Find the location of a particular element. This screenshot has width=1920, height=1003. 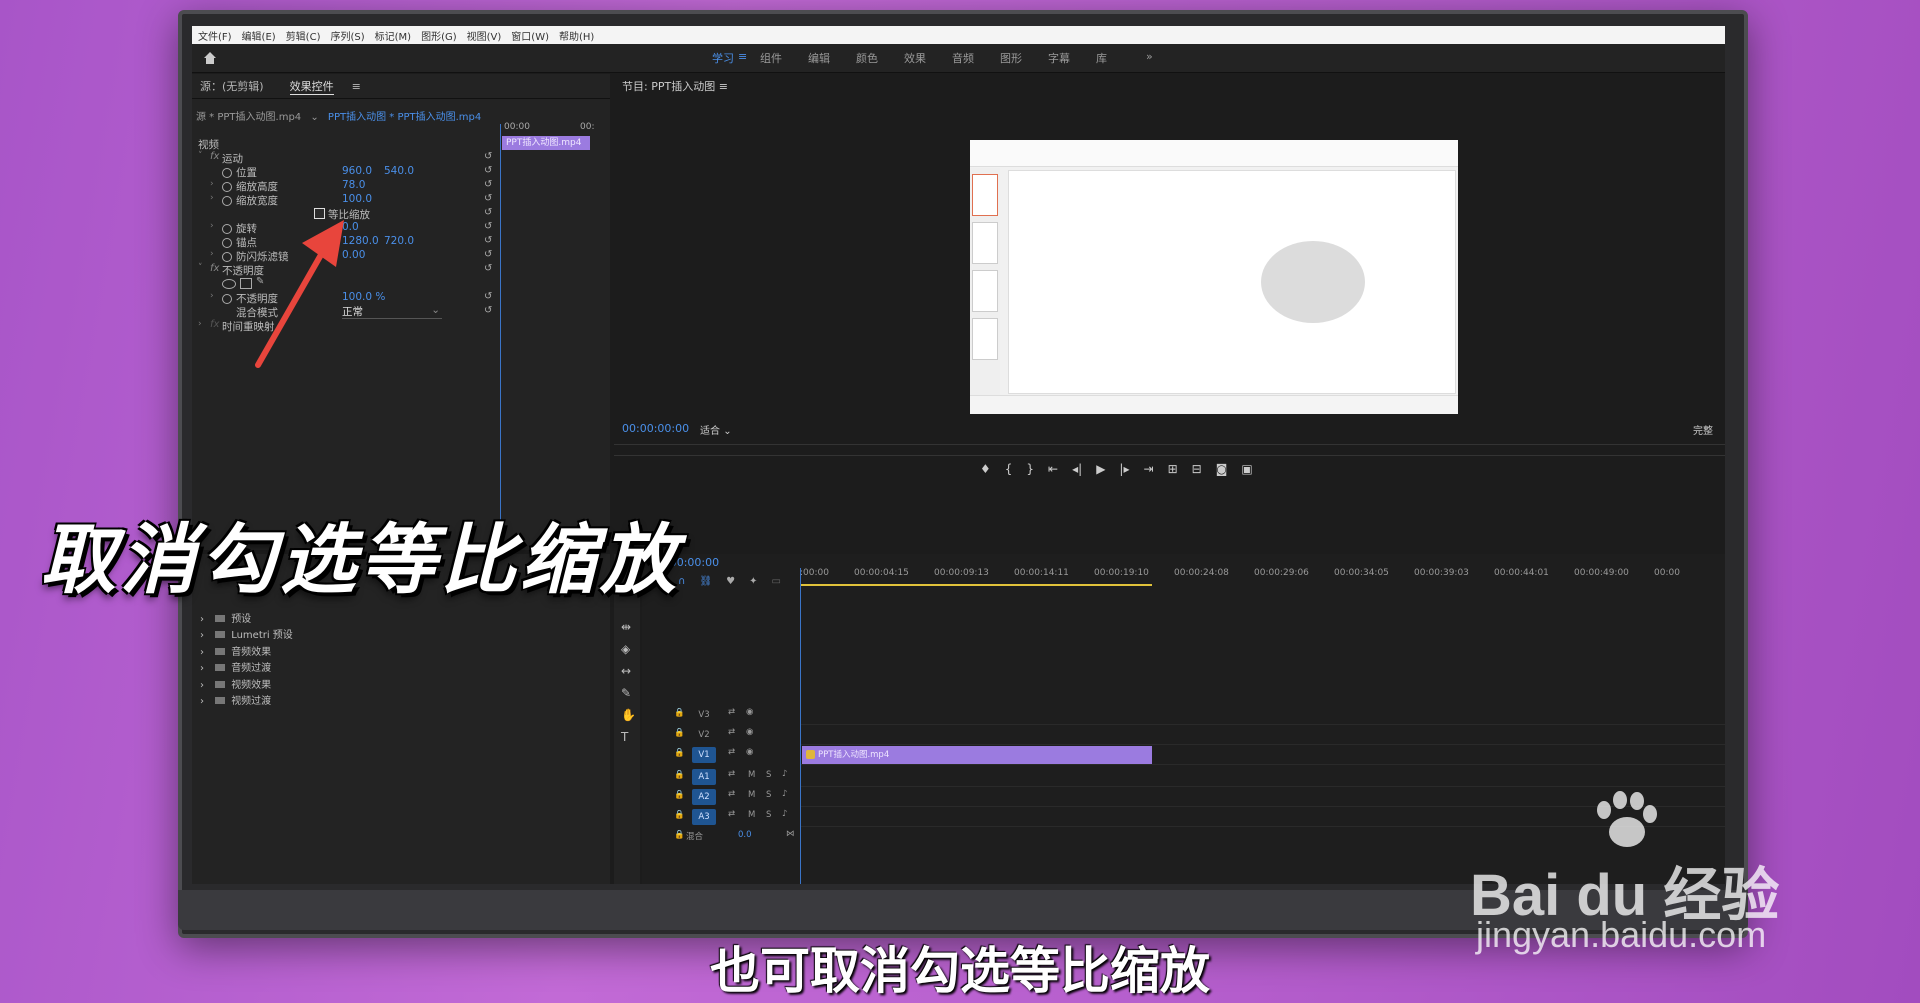

work-area-bar is located at coordinates (976, 585).